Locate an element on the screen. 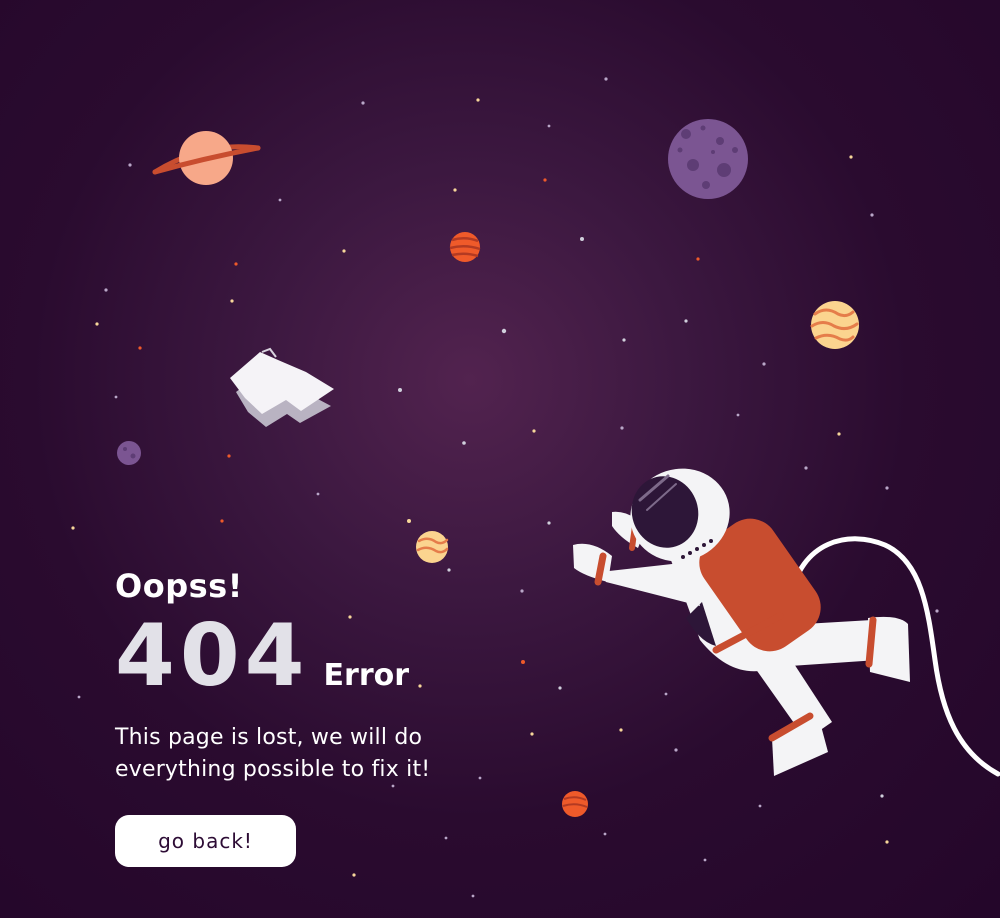 Image resolution: width=1000 pixels, height=918 pixels. error-label: Error is located at coordinates (366, 675).